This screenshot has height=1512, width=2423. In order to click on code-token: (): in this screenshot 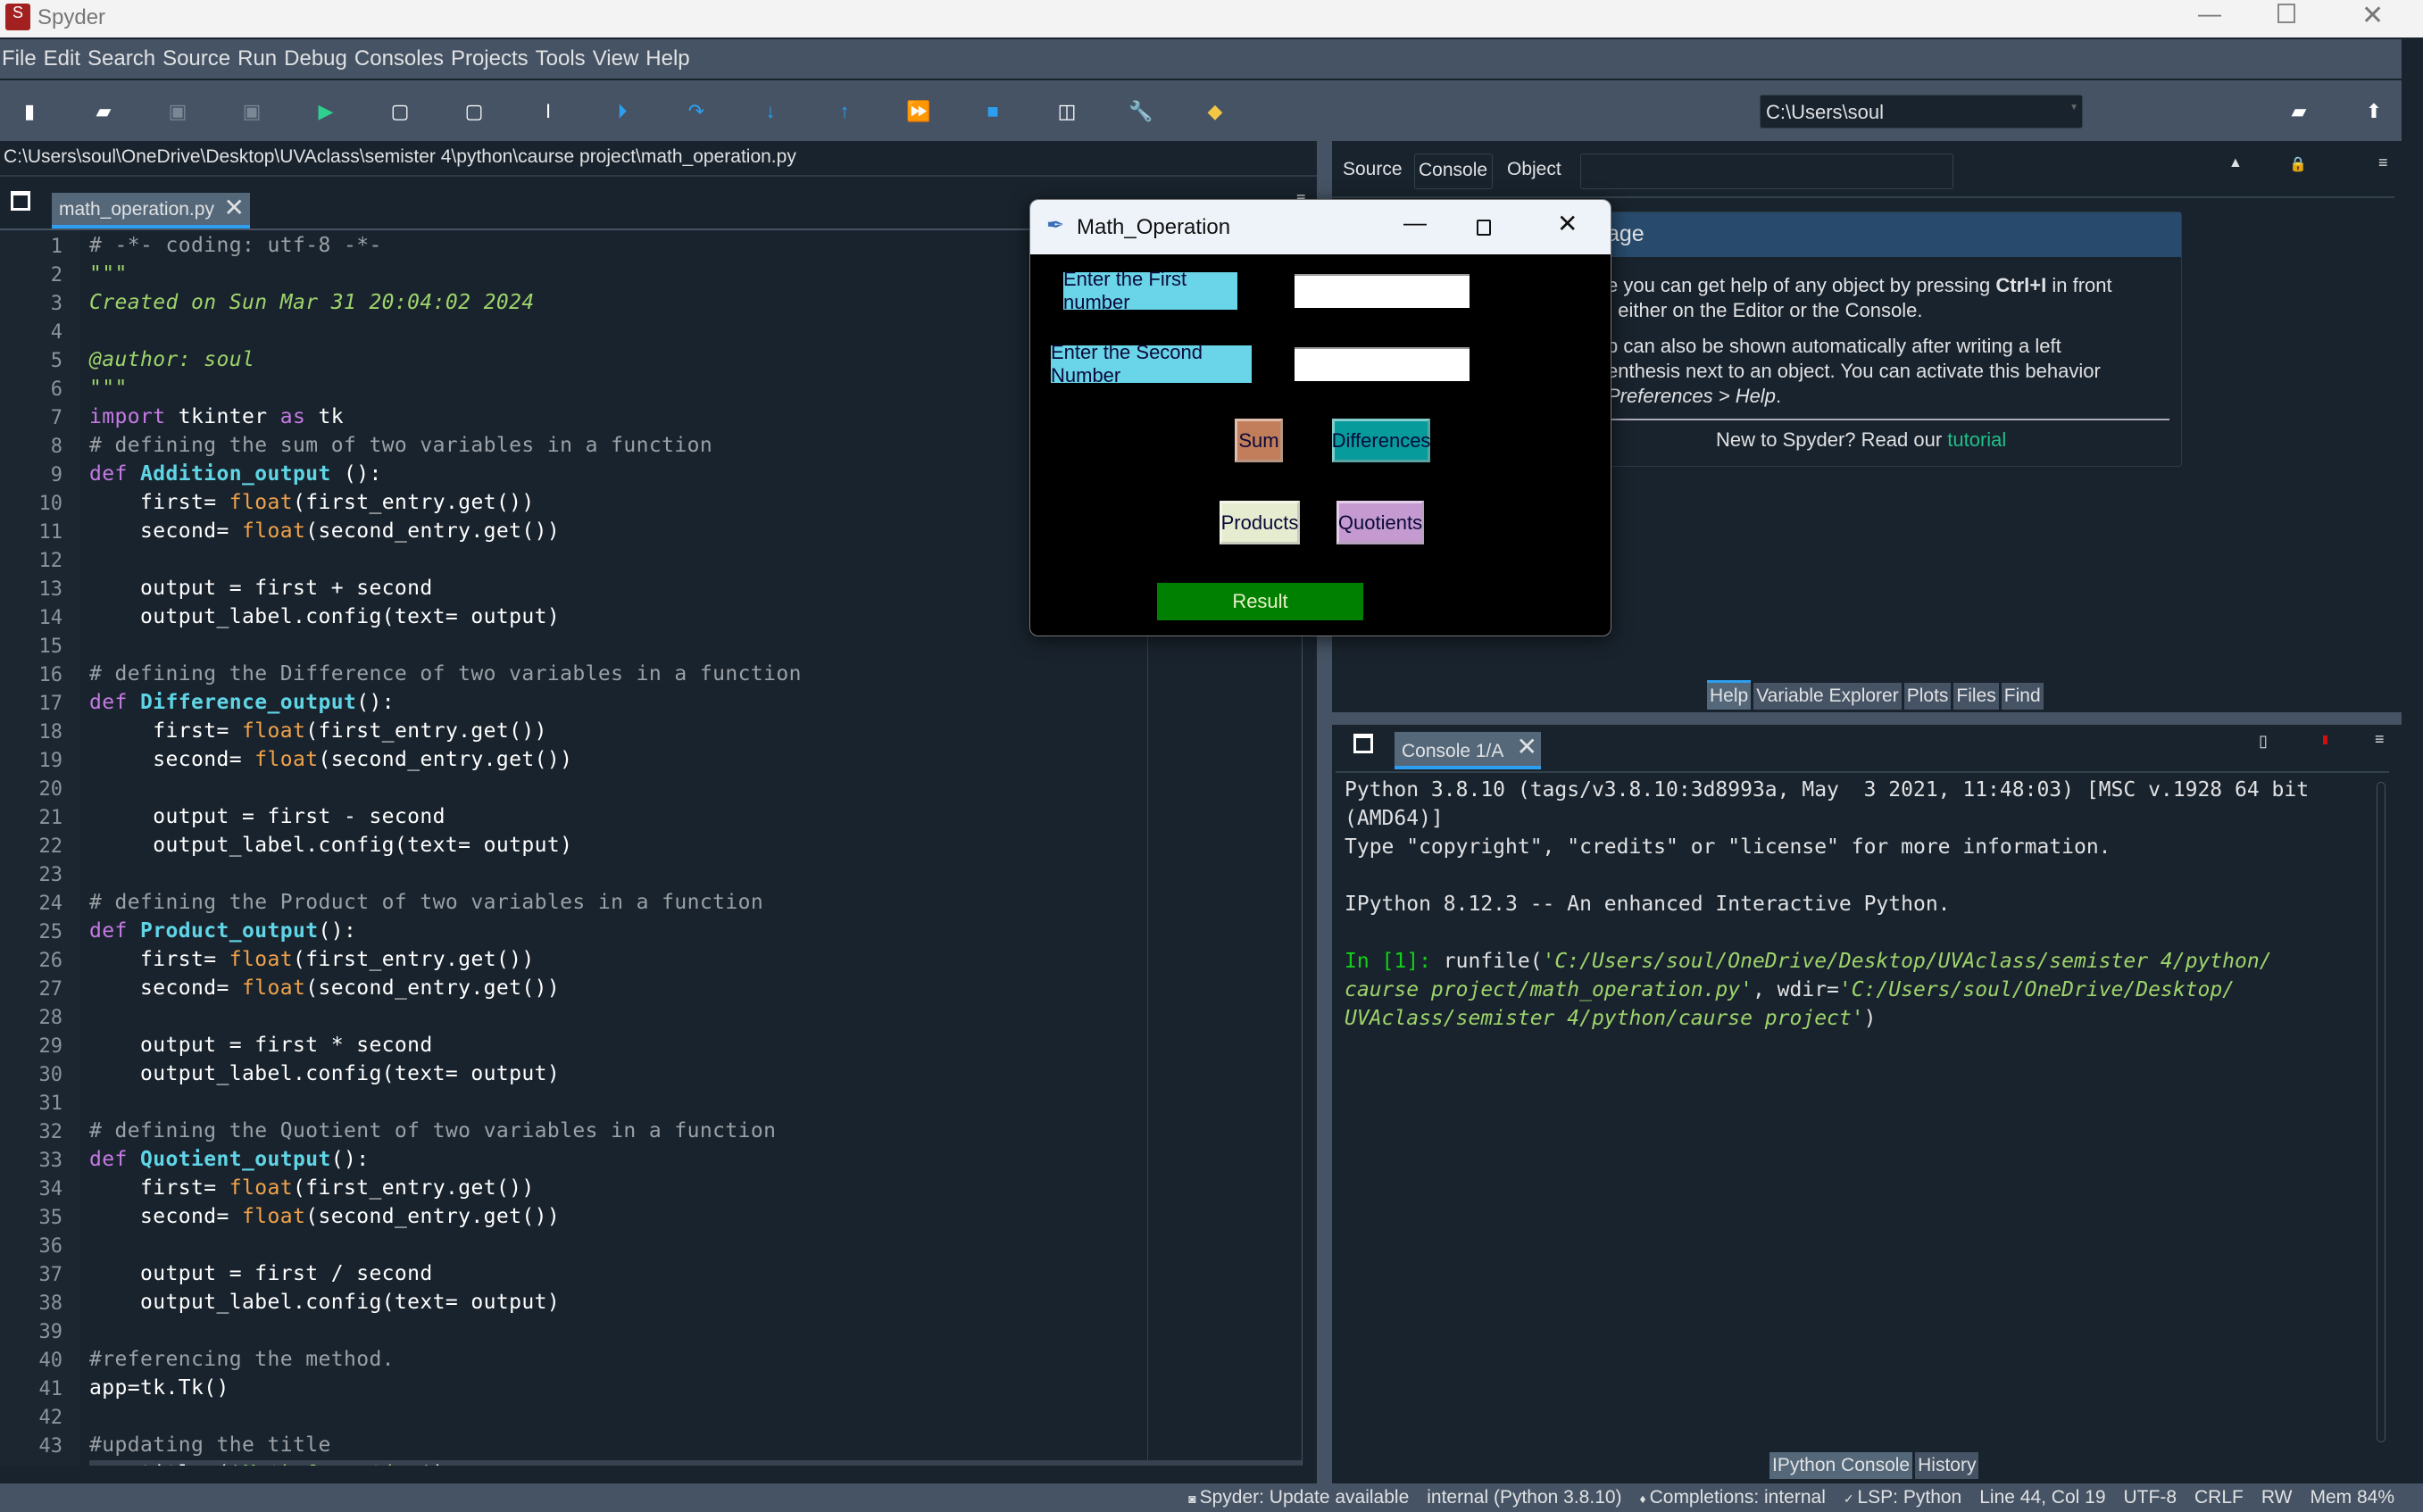, I will do `click(350, 1160)`.